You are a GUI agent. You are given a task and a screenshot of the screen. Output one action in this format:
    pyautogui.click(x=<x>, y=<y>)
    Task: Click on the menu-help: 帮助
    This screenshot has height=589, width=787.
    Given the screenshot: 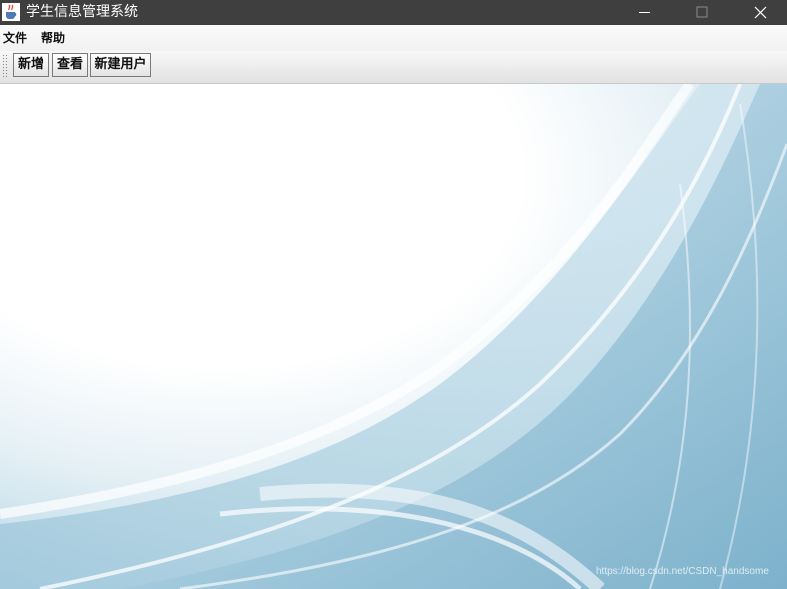 What is the action you would take?
    pyautogui.click(x=53, y=38)
    